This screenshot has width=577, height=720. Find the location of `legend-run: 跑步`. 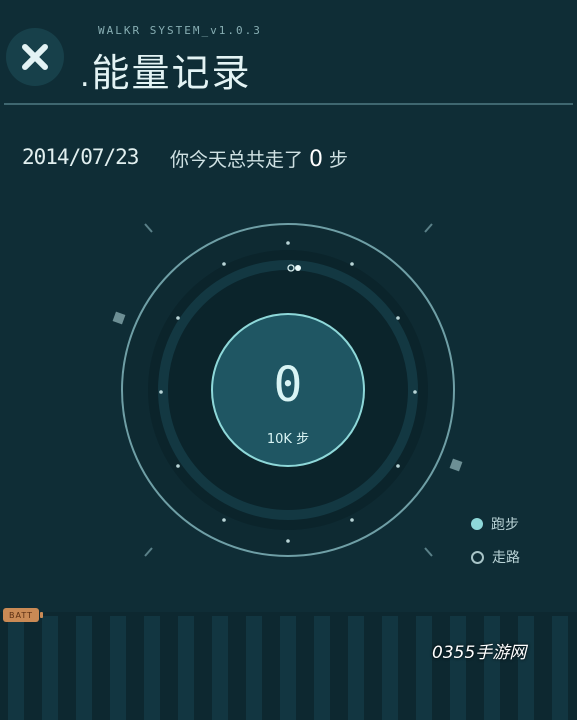

legend-run: 跑步 is located at coordinates (495, 524).